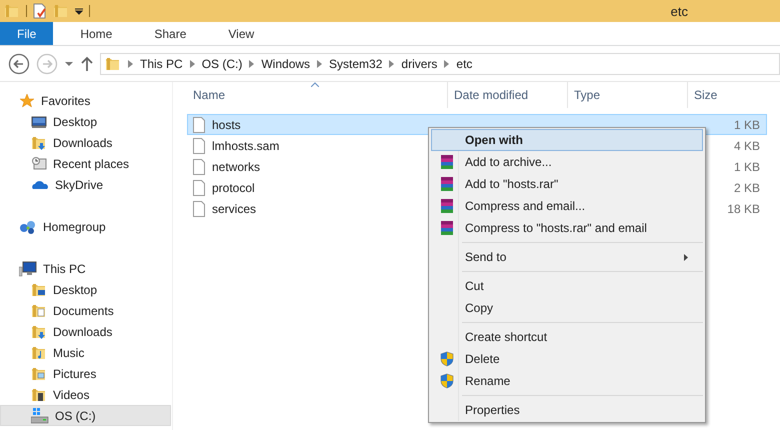 The width and height of the screenshot is (780, 430). I want to click on window-title: etc, so click(679, 11).